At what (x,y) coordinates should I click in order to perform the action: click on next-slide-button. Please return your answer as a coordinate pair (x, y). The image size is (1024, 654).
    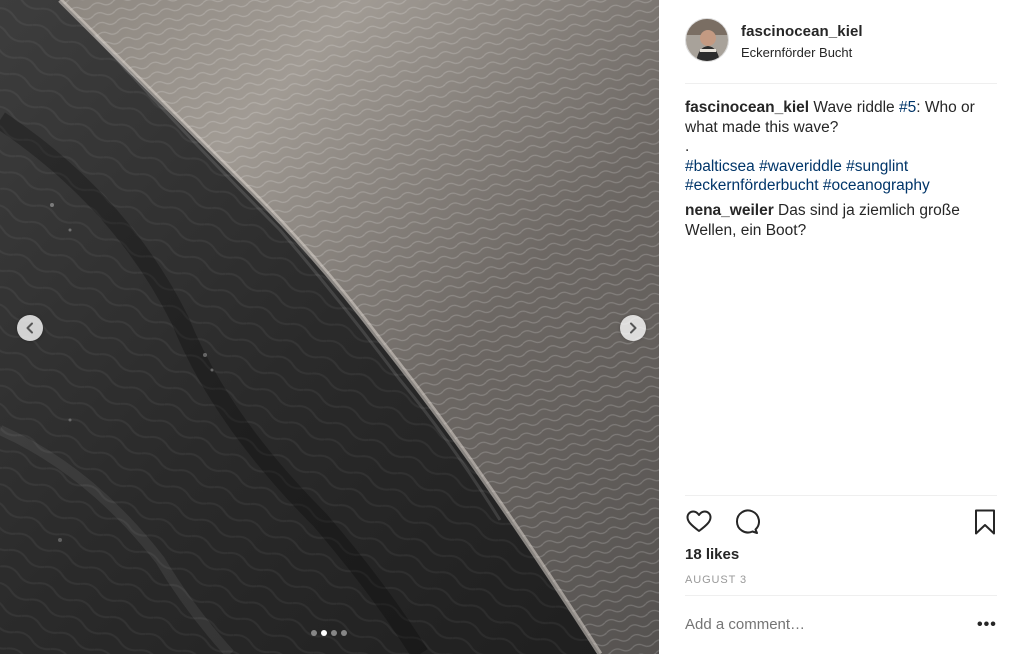
    Looking at the image, I should click on (633, 328).